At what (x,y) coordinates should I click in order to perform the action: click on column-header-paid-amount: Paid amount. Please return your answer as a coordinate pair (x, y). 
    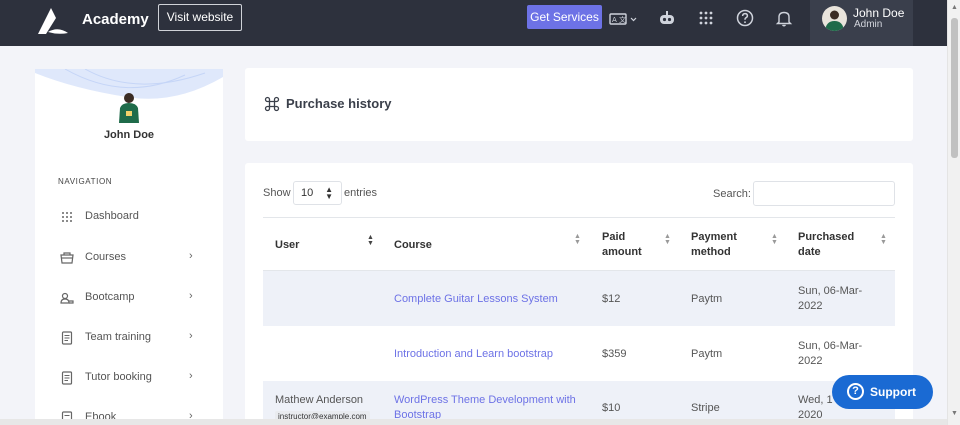
    Looking at the image, I should click on (627, 245).